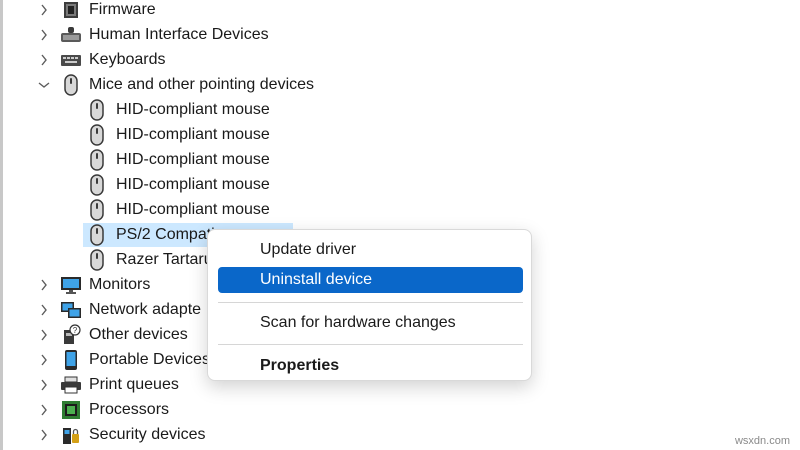 The width and height of the screenshot is (800, 450). I want to click on tree-item-hid-mouse-5: HID-compliant mouse, so click(400, 210).